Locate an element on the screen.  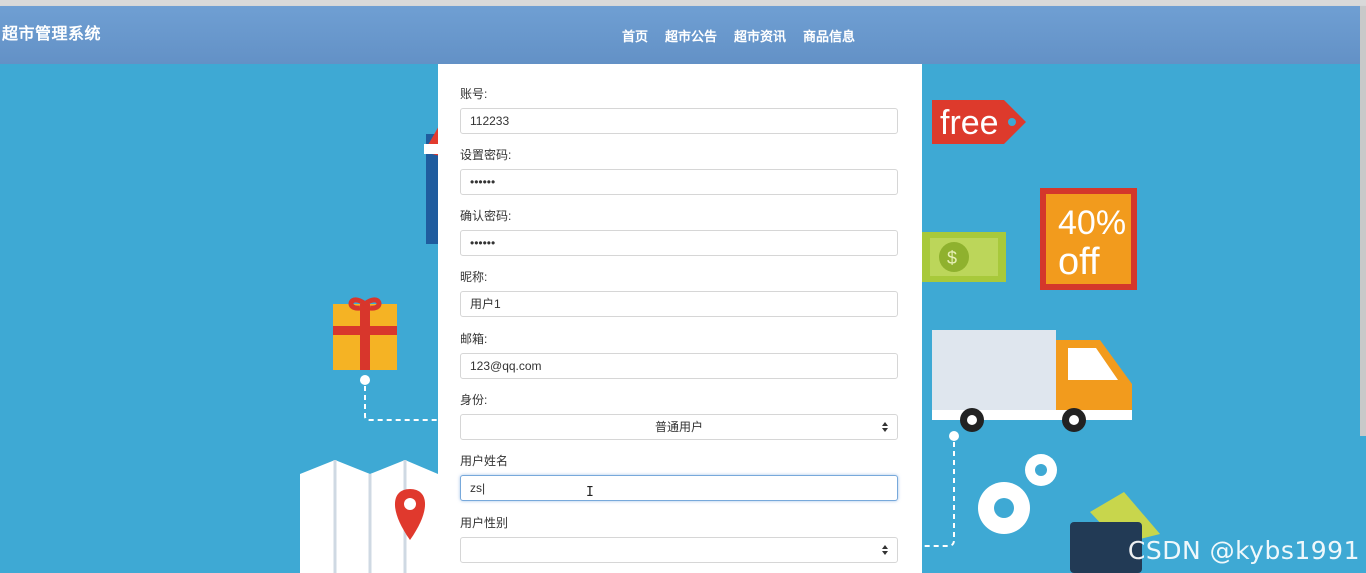
password-input: •••••• is located at coordinates (679, 182).